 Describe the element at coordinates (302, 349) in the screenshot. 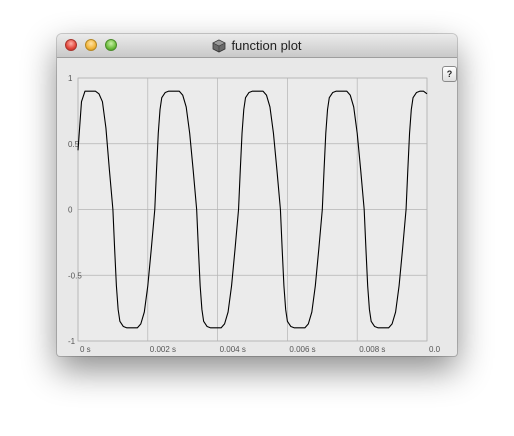

I see `x-tick-label: 0.006 s` at that location.